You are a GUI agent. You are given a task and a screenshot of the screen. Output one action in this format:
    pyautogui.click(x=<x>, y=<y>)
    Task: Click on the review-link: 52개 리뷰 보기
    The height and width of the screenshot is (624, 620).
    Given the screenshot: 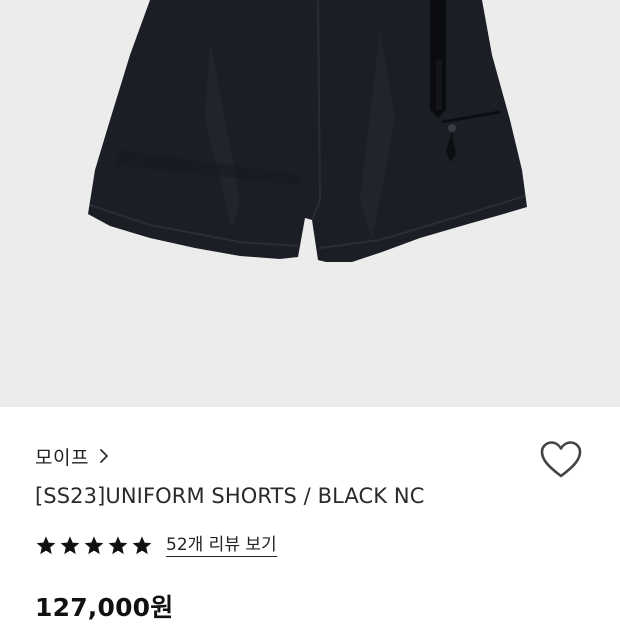 What is the action you would take?
    pyautogui.click(x=221, y=546)
    